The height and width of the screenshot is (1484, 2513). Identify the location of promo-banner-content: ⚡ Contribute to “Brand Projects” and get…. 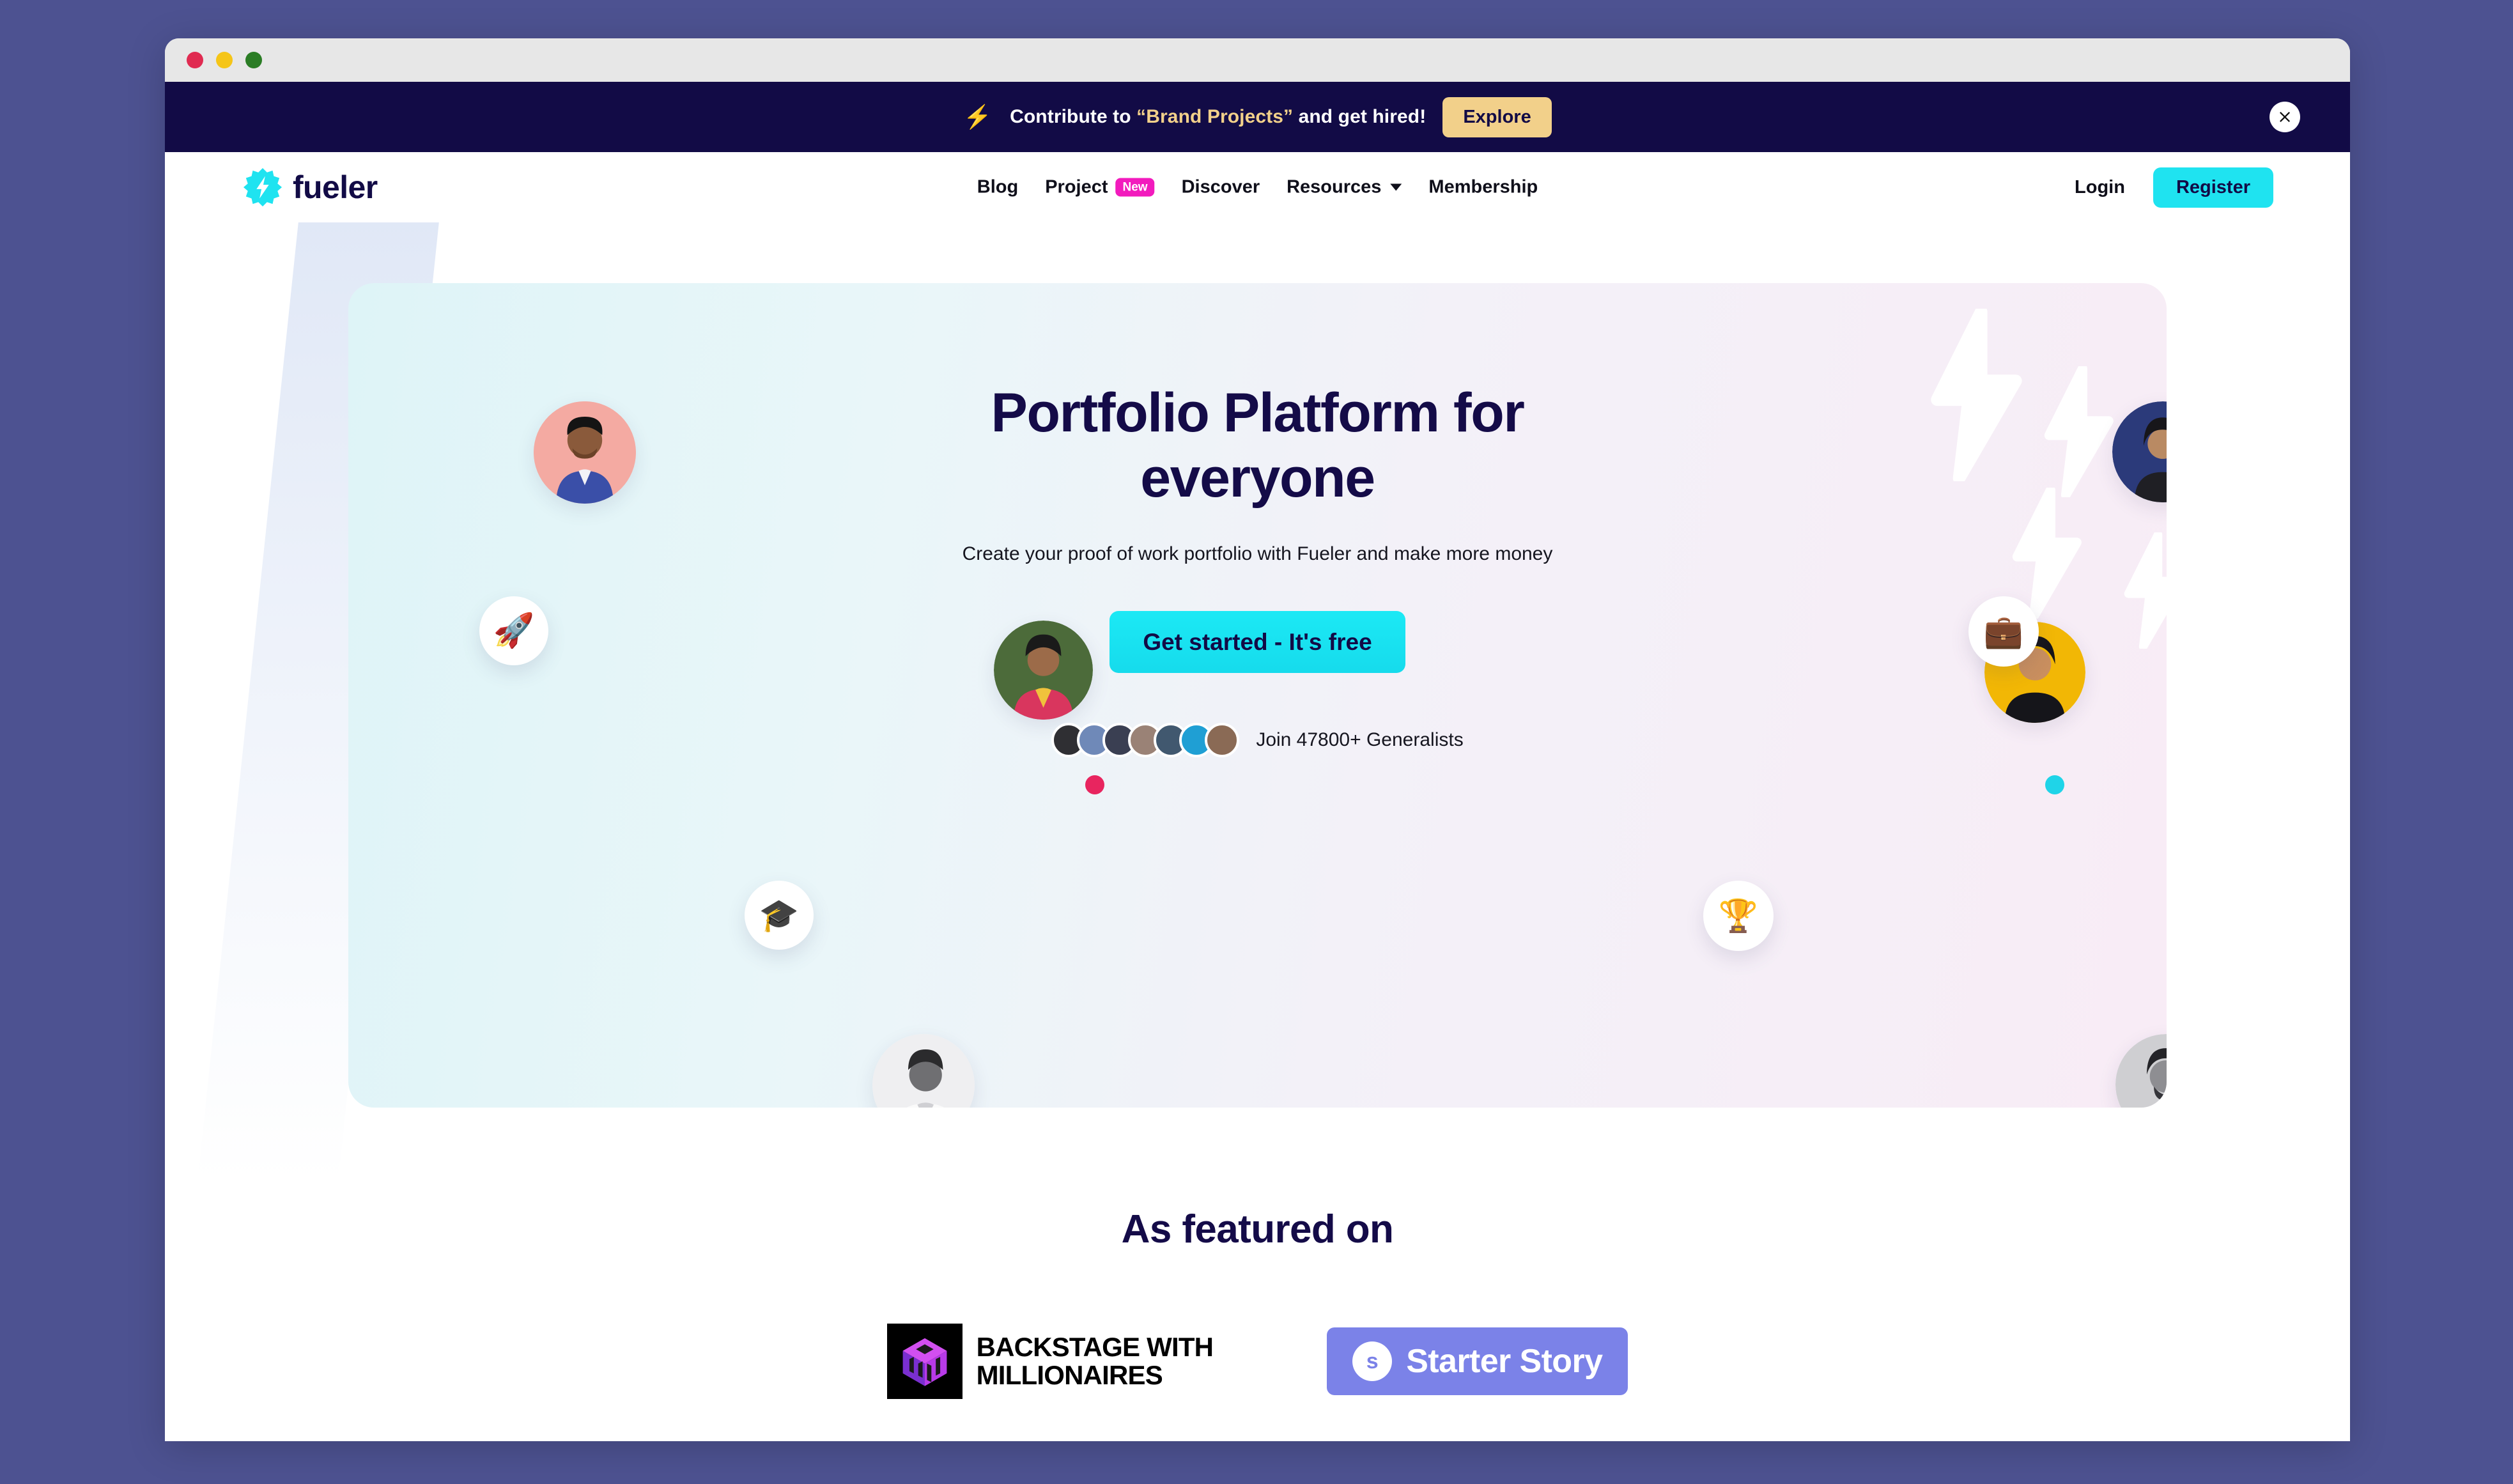
(1258, 117).